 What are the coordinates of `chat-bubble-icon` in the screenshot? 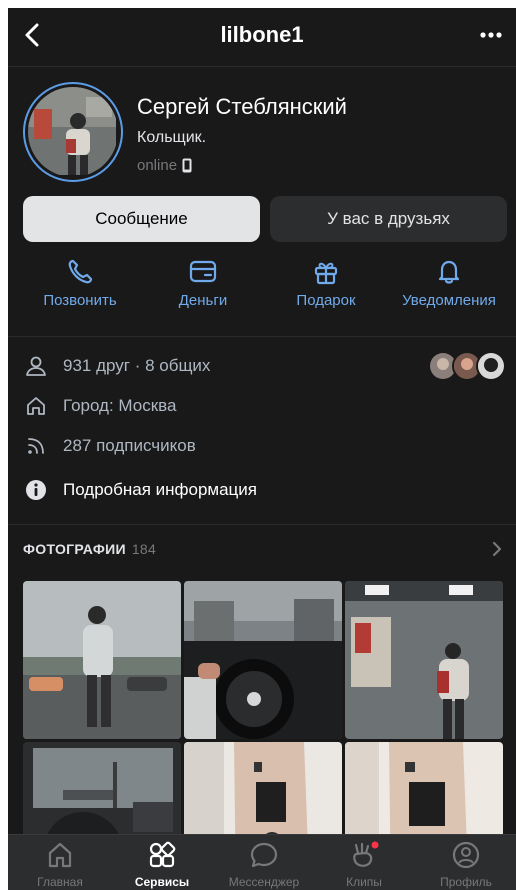 It's located at (264, 855).